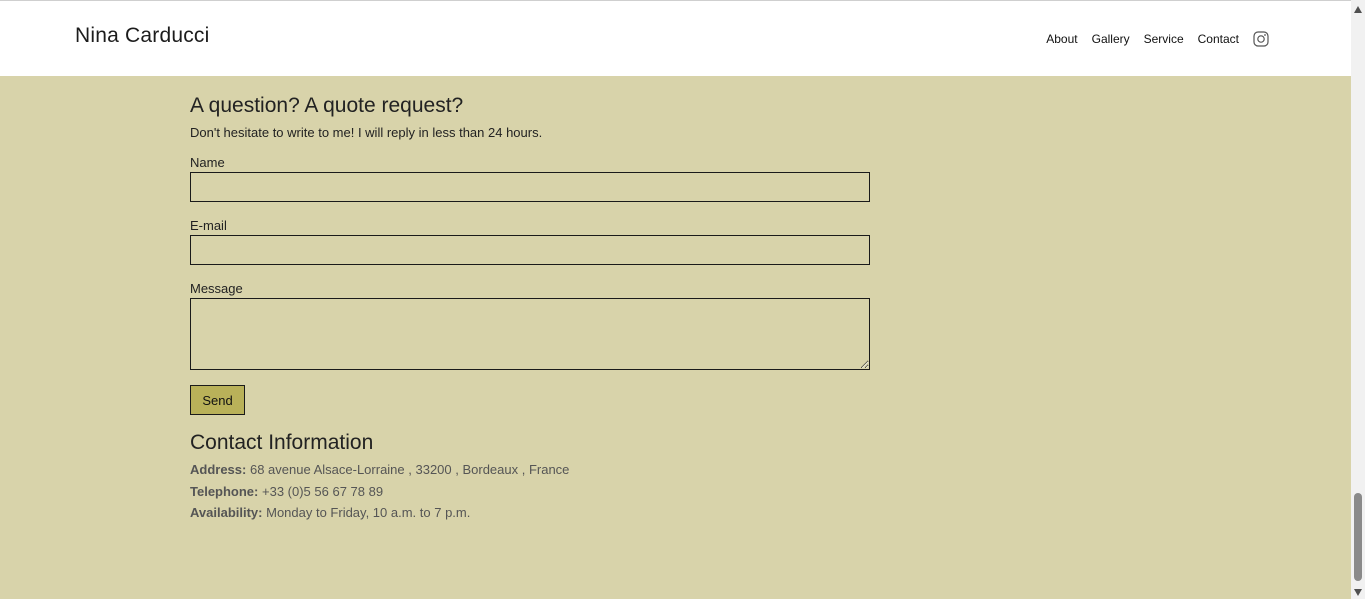 This screenshot has height=599, width=1365. Describe the element at coordinates (327, 105) in the screenshot. I see `form-title: A question? A quote request?` at that location.